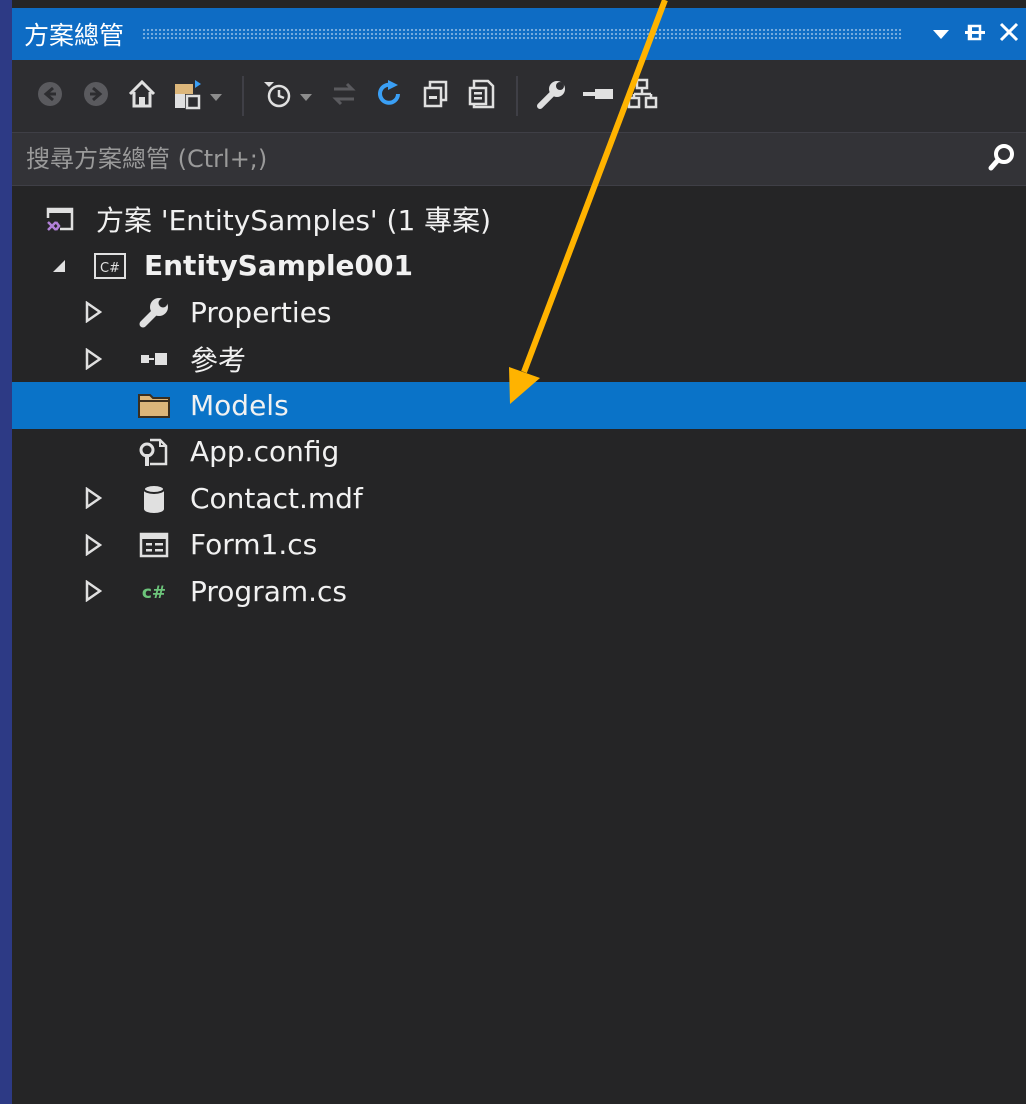 This screenshot has width=1026, height=1104. I want to click on visual-studio-solution-icon, so click(60, 219).